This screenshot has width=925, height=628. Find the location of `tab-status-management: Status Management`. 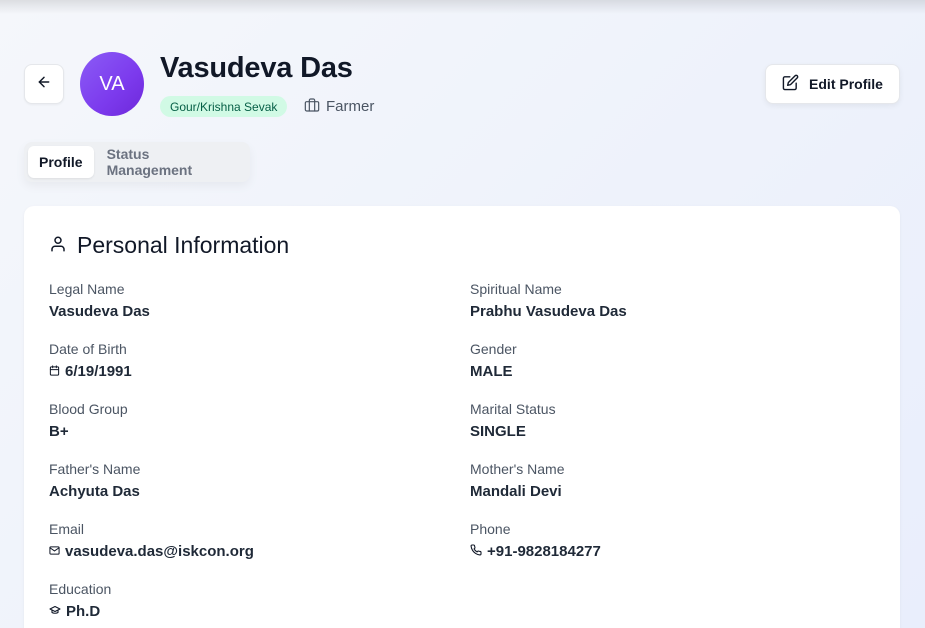

tab-status-management: Status Management is located at coordinates (171, 162).